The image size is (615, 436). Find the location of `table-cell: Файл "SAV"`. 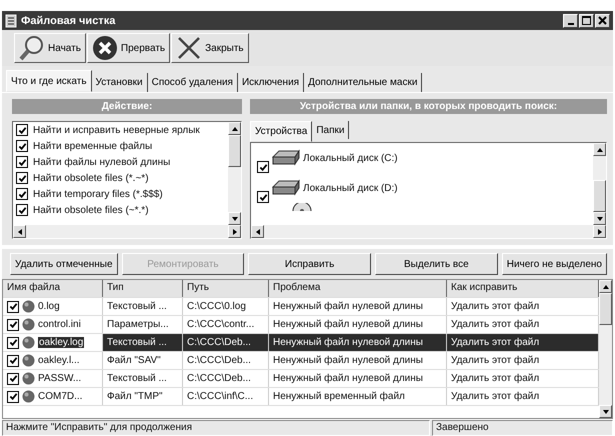

table-cell: Файл "SAV" is located at coordinates (134, 360).